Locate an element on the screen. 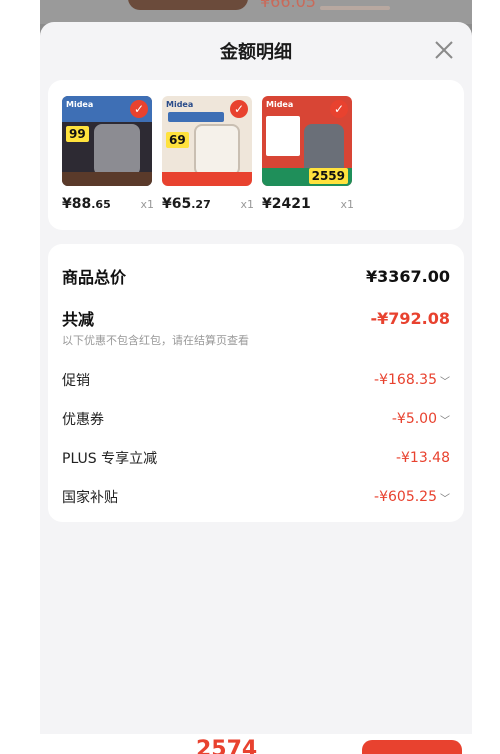 The image size is (500, 754). discount-label: PLUS 专享立减 is located at coordinates (110, 459).